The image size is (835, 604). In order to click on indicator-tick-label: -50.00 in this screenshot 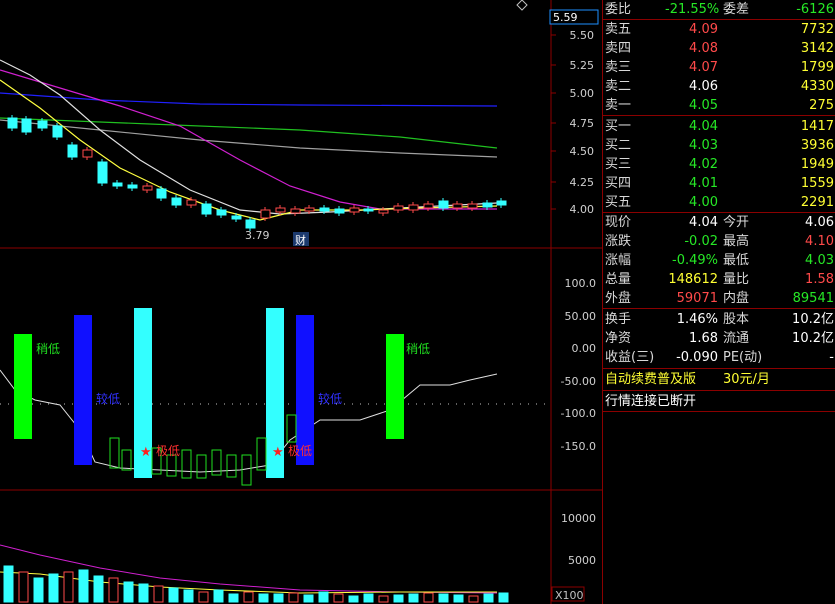, I will do `click(578, 381)`.